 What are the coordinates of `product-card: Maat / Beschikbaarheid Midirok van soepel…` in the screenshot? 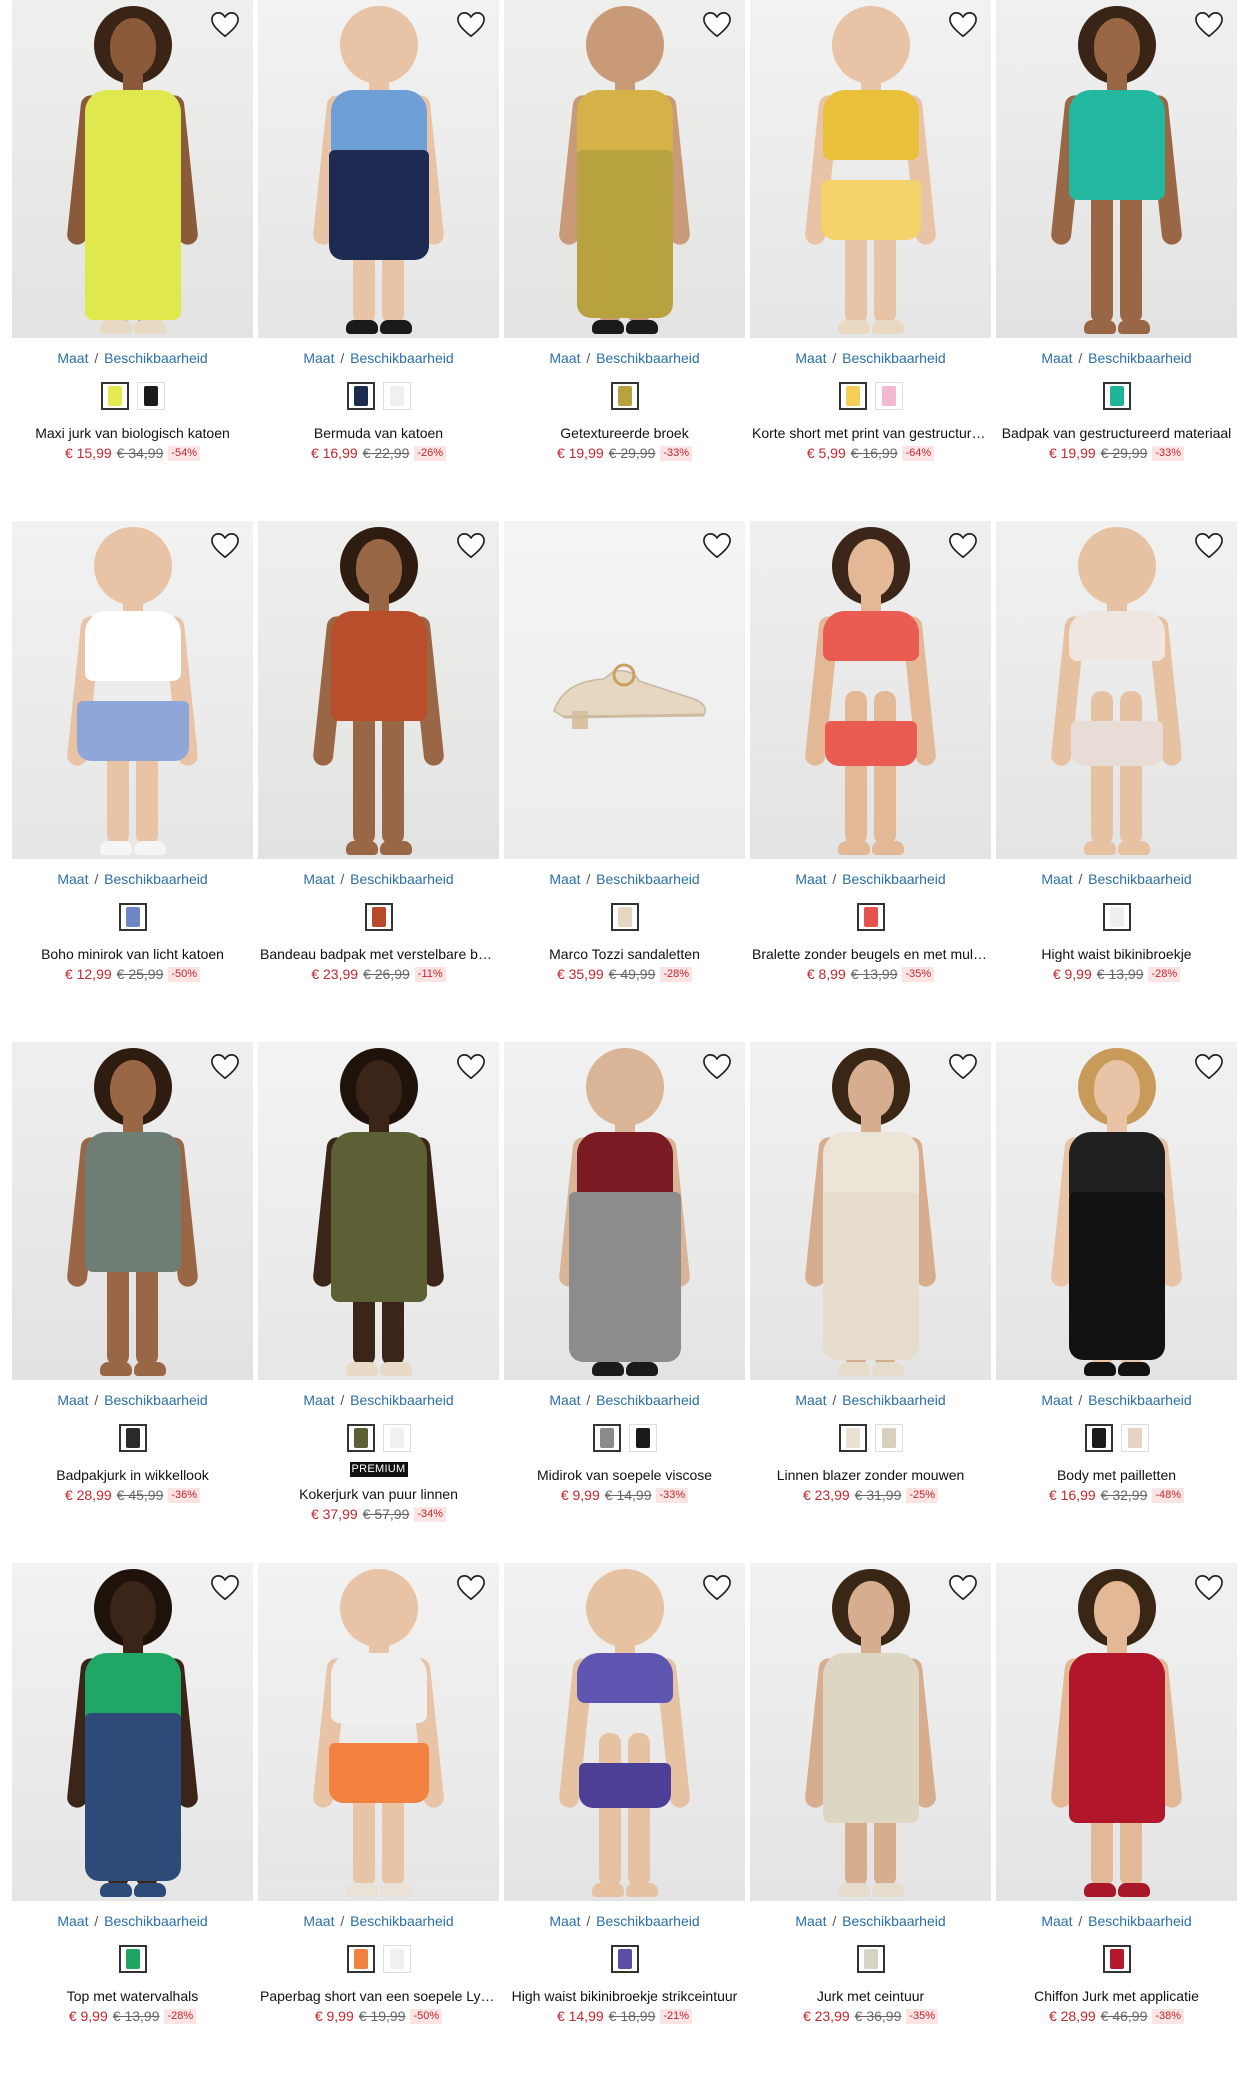 It's located at (624, 1302).